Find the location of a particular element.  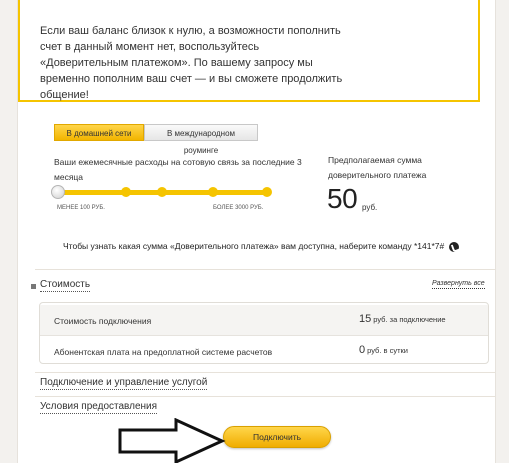

cost-value-number: 0 is located at coordinates (362, 350).